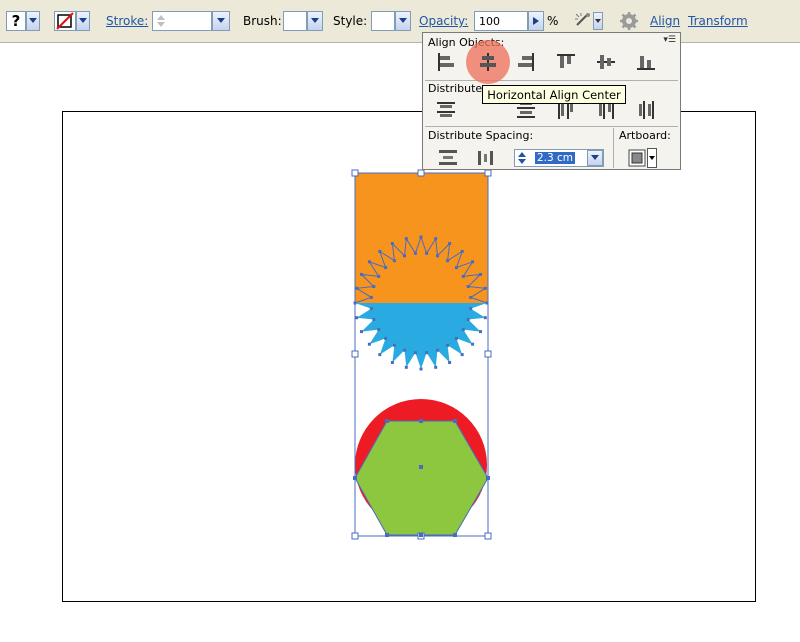  I want to click on stepper-icon, so click(522, 158).